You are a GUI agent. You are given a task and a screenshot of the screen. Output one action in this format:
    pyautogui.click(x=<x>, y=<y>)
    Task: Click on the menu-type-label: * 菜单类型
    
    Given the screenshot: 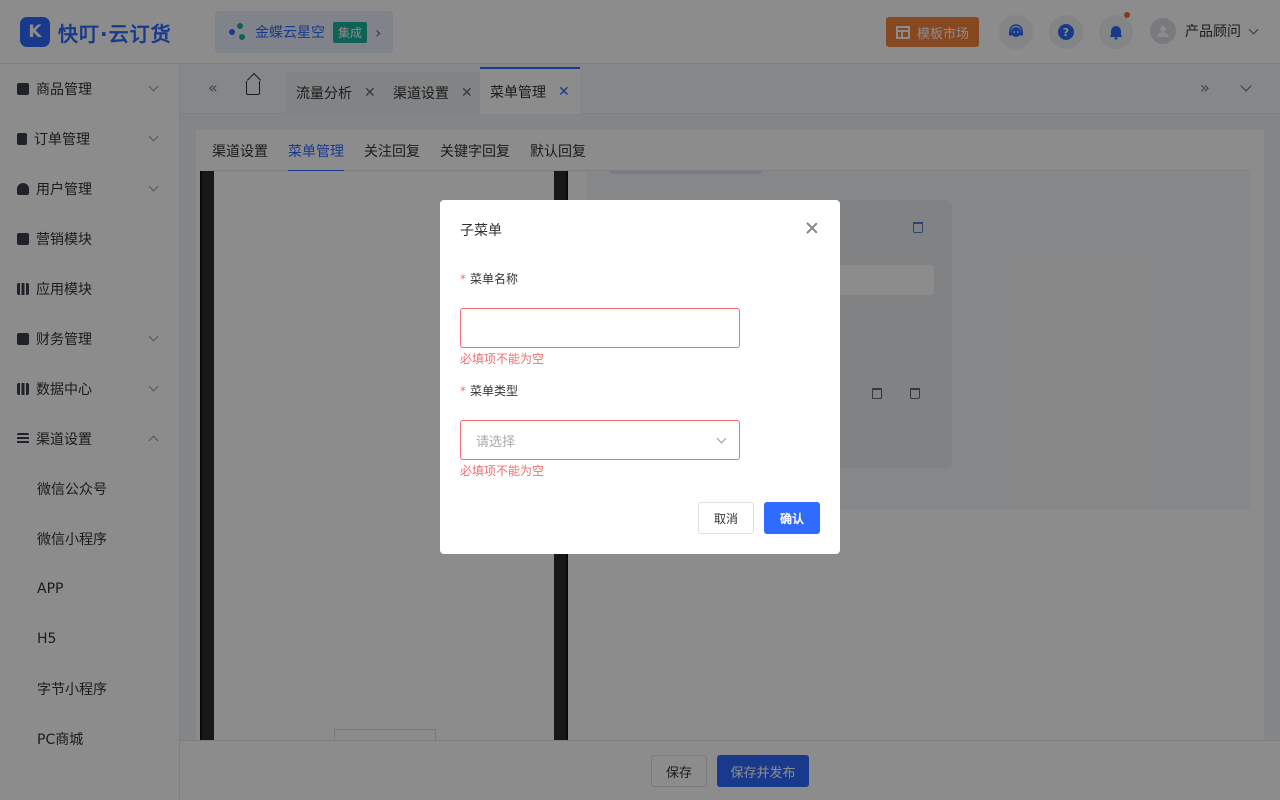 What is the action you would take?
    pyautogui.click(x=489, y=390)
    